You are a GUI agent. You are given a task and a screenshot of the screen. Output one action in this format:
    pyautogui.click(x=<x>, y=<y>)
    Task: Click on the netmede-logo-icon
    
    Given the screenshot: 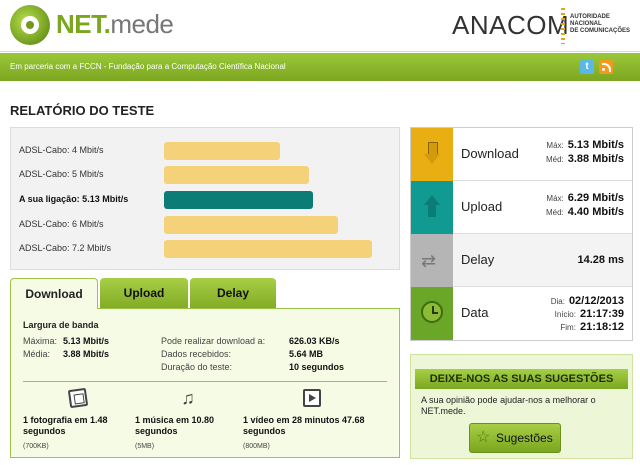 What is the action you would take?
    pyautogui.click(x=30, y=25)
    